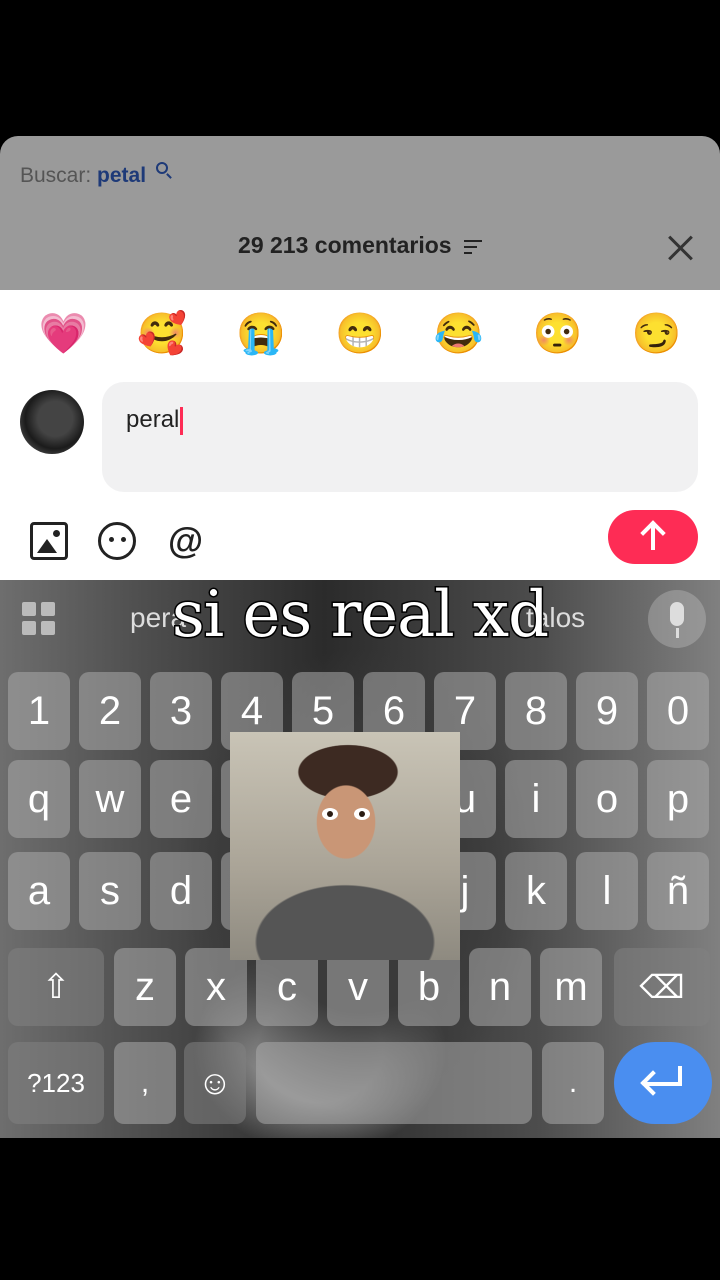 Image resolution: width=720 pixels, height=1280 pixels. Describe the element at coordinates (94, 175) in the screenshot. I see `search-suggestion: Buscar: petal` at that location.